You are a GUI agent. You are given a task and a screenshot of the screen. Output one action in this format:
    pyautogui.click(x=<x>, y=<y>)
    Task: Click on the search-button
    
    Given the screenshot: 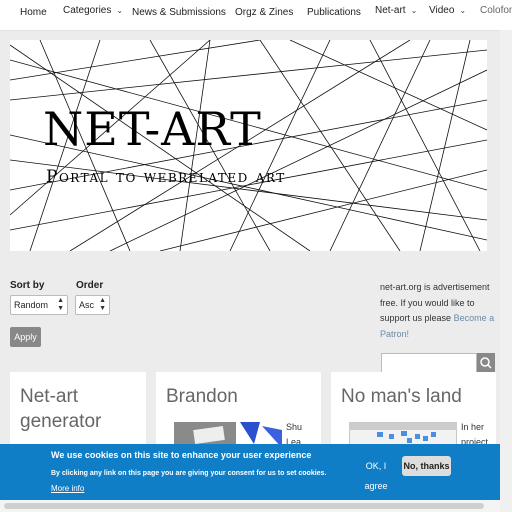 What is the action you would take?
    pyautogui.click(x=486, y=363)
    